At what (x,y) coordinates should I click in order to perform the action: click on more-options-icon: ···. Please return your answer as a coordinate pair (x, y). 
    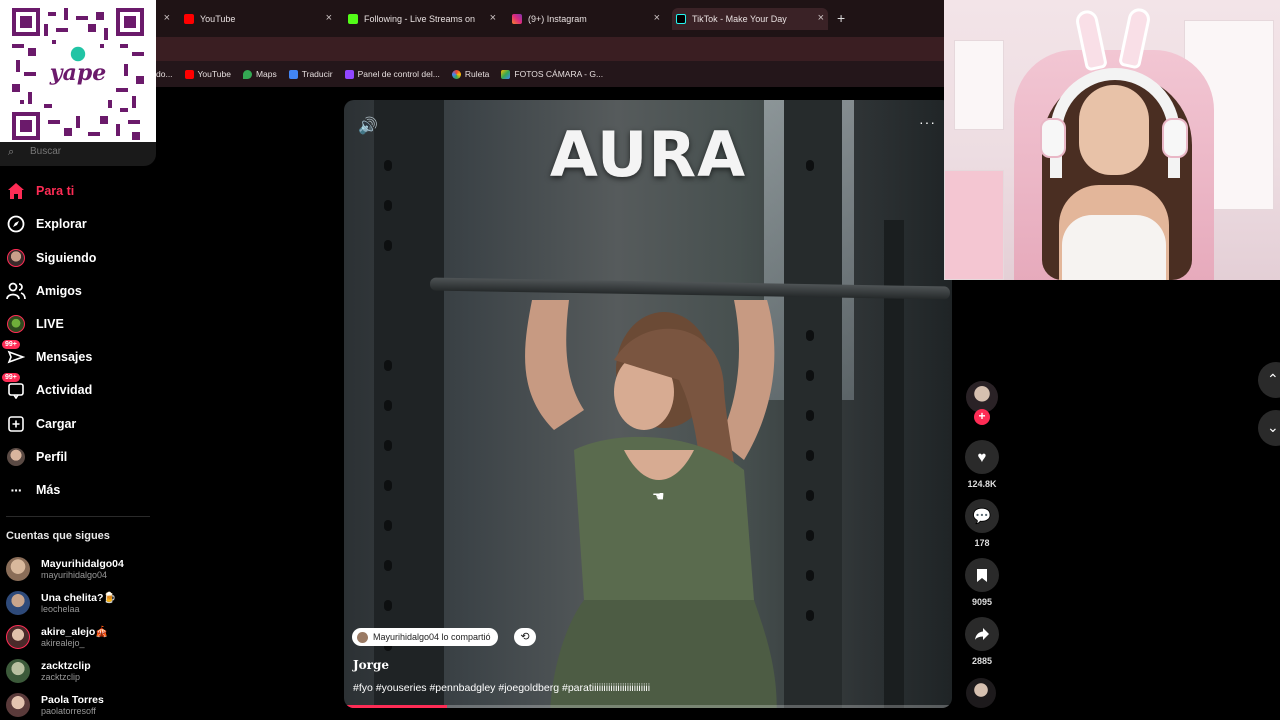
    Looking at the image, I should click on (927, 122).